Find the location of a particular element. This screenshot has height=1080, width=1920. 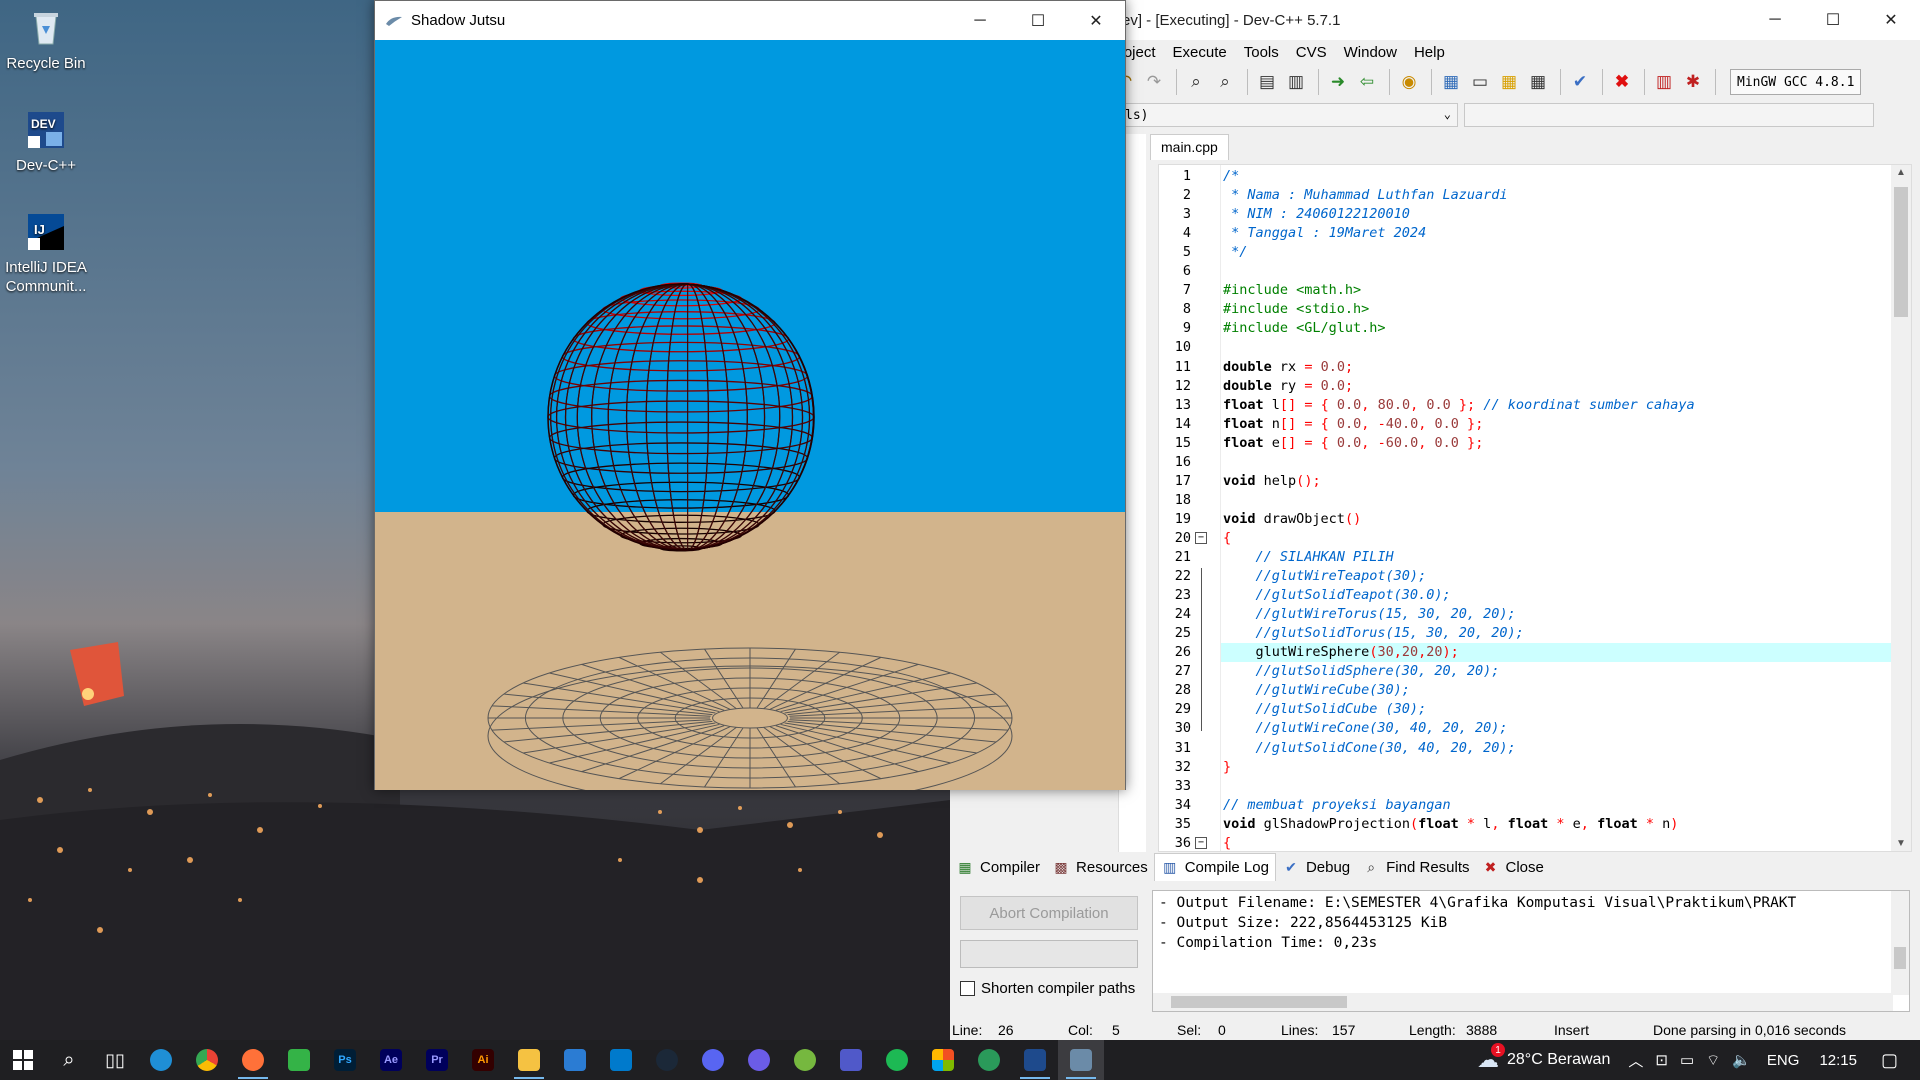

taskbar-discord is located at coordinates (713, 1060).